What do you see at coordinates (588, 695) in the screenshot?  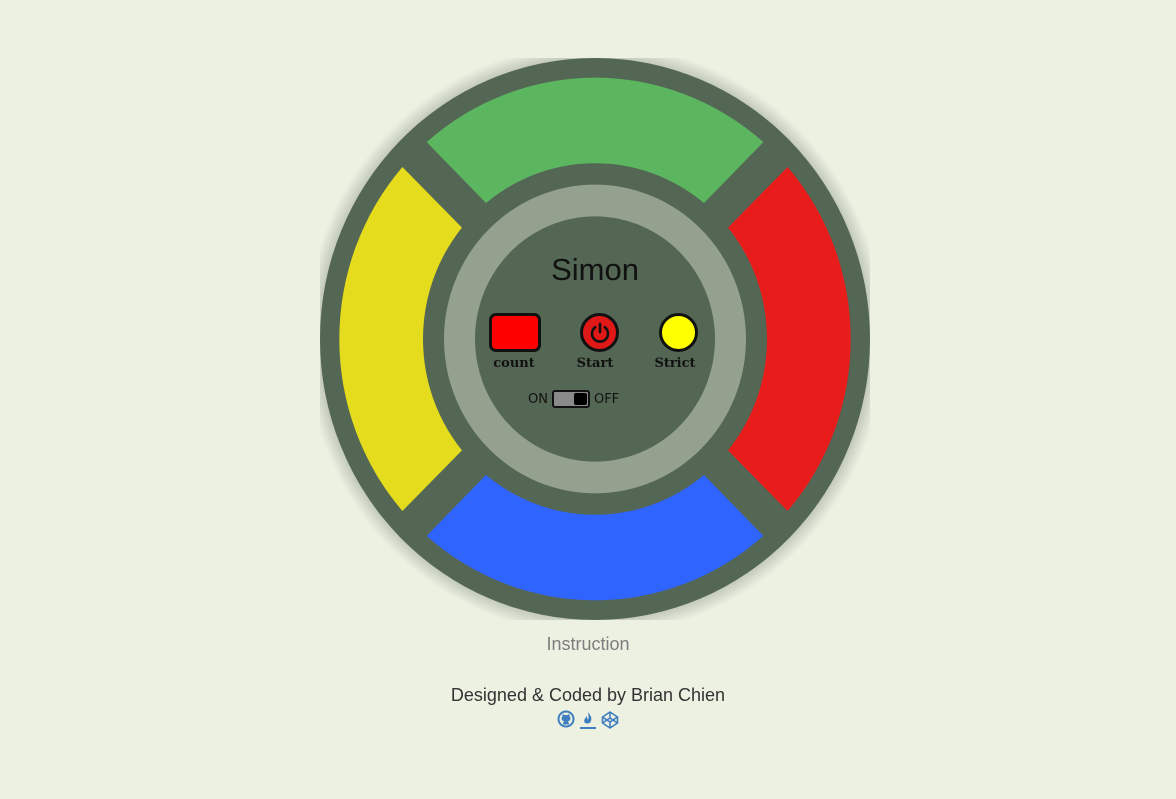 I see `credit-text: Designed & Coded by Brian Chien` at bounding box center [588, 695].